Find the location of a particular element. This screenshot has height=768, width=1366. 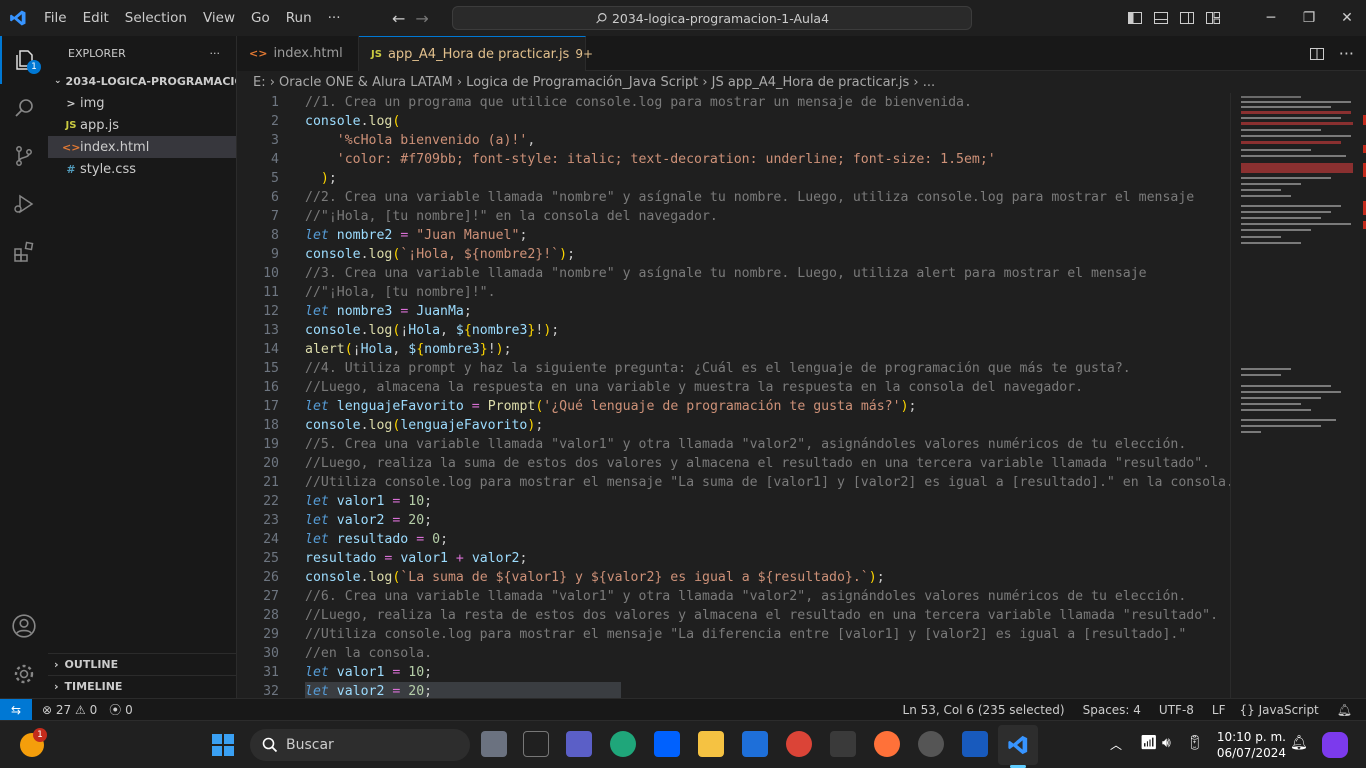

forward-arrow-icon: → is located at coordinates (421, 18).